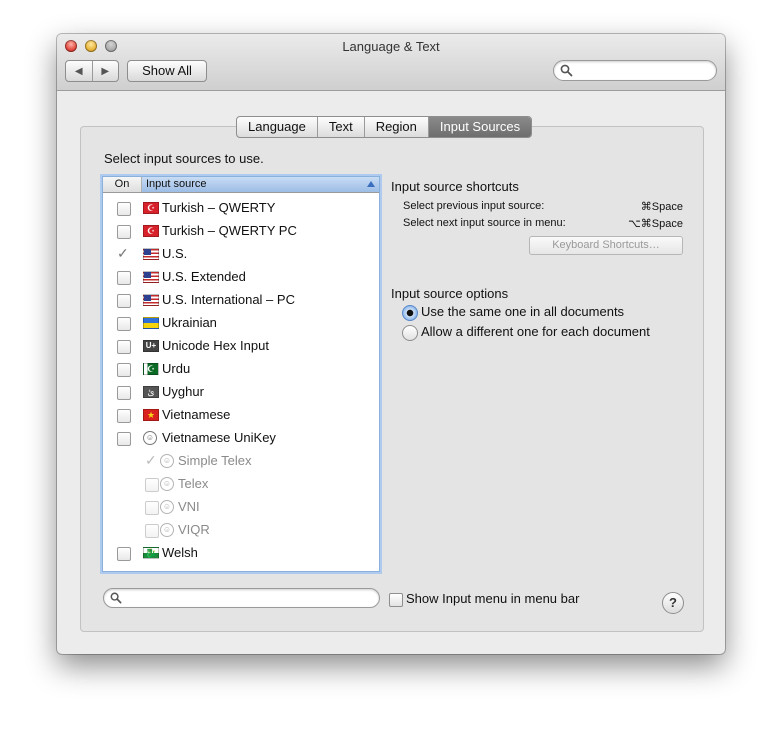 The height and width of the screenshot is (733, 782). I want to click on shortcut-next-key: ⌥⌘Space, so click(655, 224).